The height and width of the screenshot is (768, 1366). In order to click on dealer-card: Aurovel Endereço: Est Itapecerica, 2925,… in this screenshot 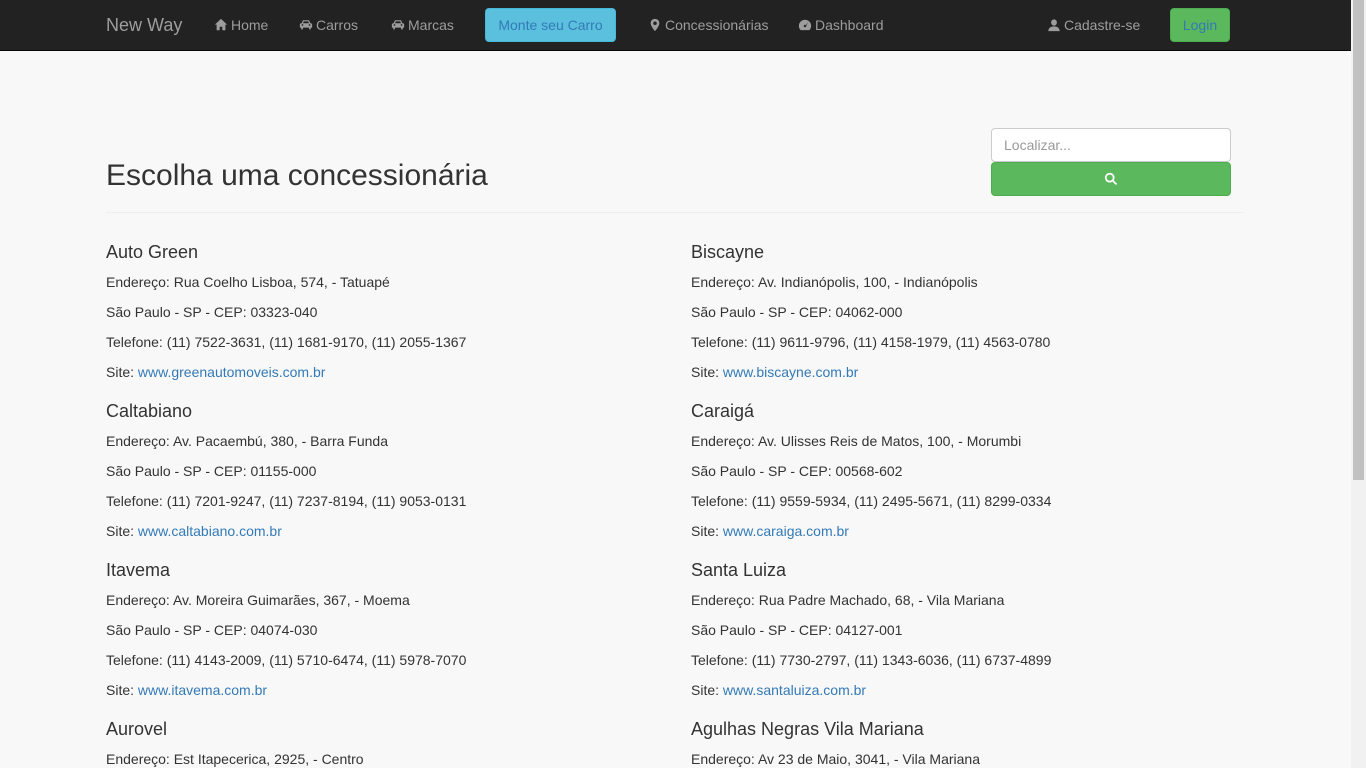, I will do `click(391, 743)`.